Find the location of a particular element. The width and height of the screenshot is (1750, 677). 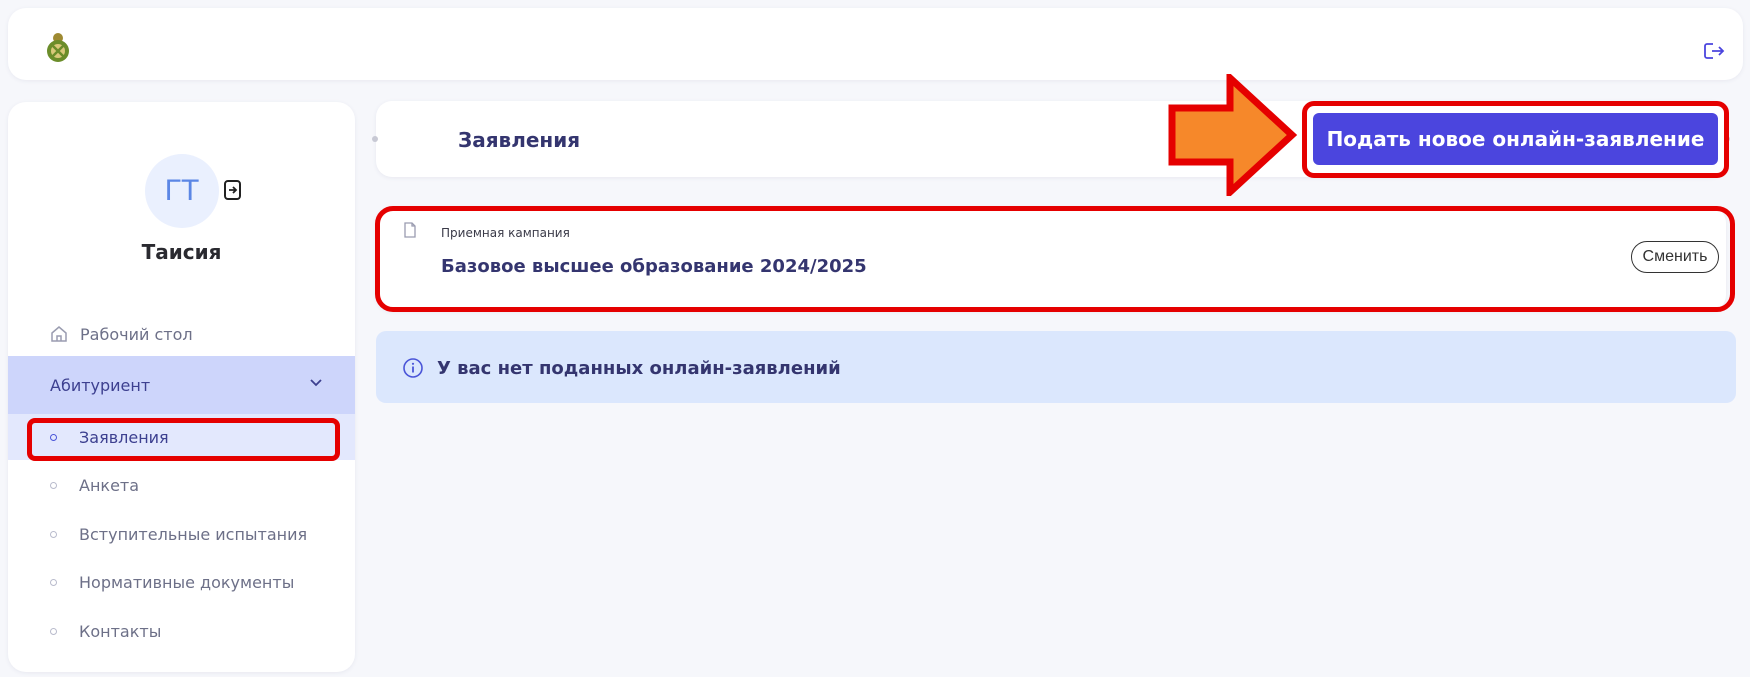

home-icon is located at coordinates (59, 334).